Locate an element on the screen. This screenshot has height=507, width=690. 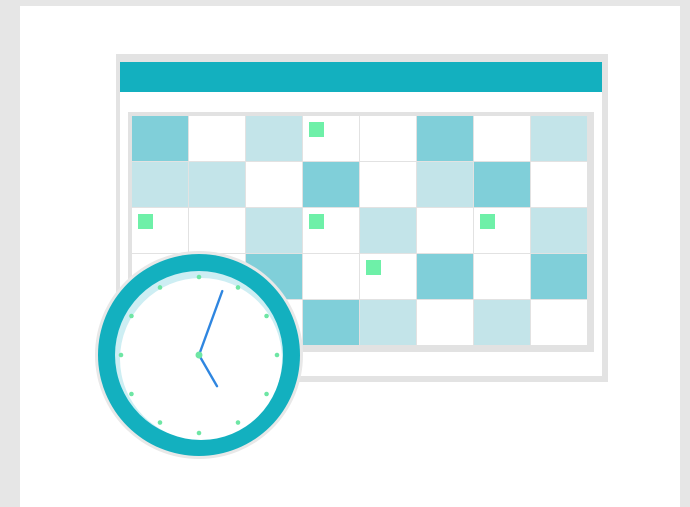
clock-center-pin is located at coordinates (199, 355).